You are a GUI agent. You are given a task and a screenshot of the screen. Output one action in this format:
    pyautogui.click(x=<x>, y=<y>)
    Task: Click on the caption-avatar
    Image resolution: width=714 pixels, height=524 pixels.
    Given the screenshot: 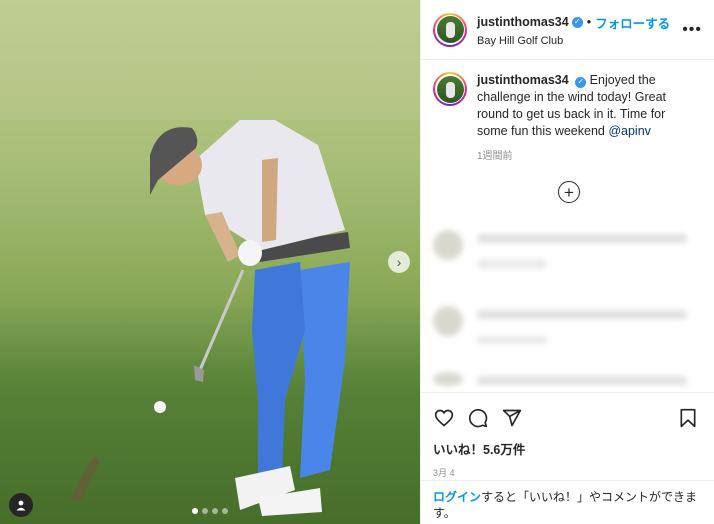 What is the action you would take?
    pyautogui.click(x=450, y=89)
    